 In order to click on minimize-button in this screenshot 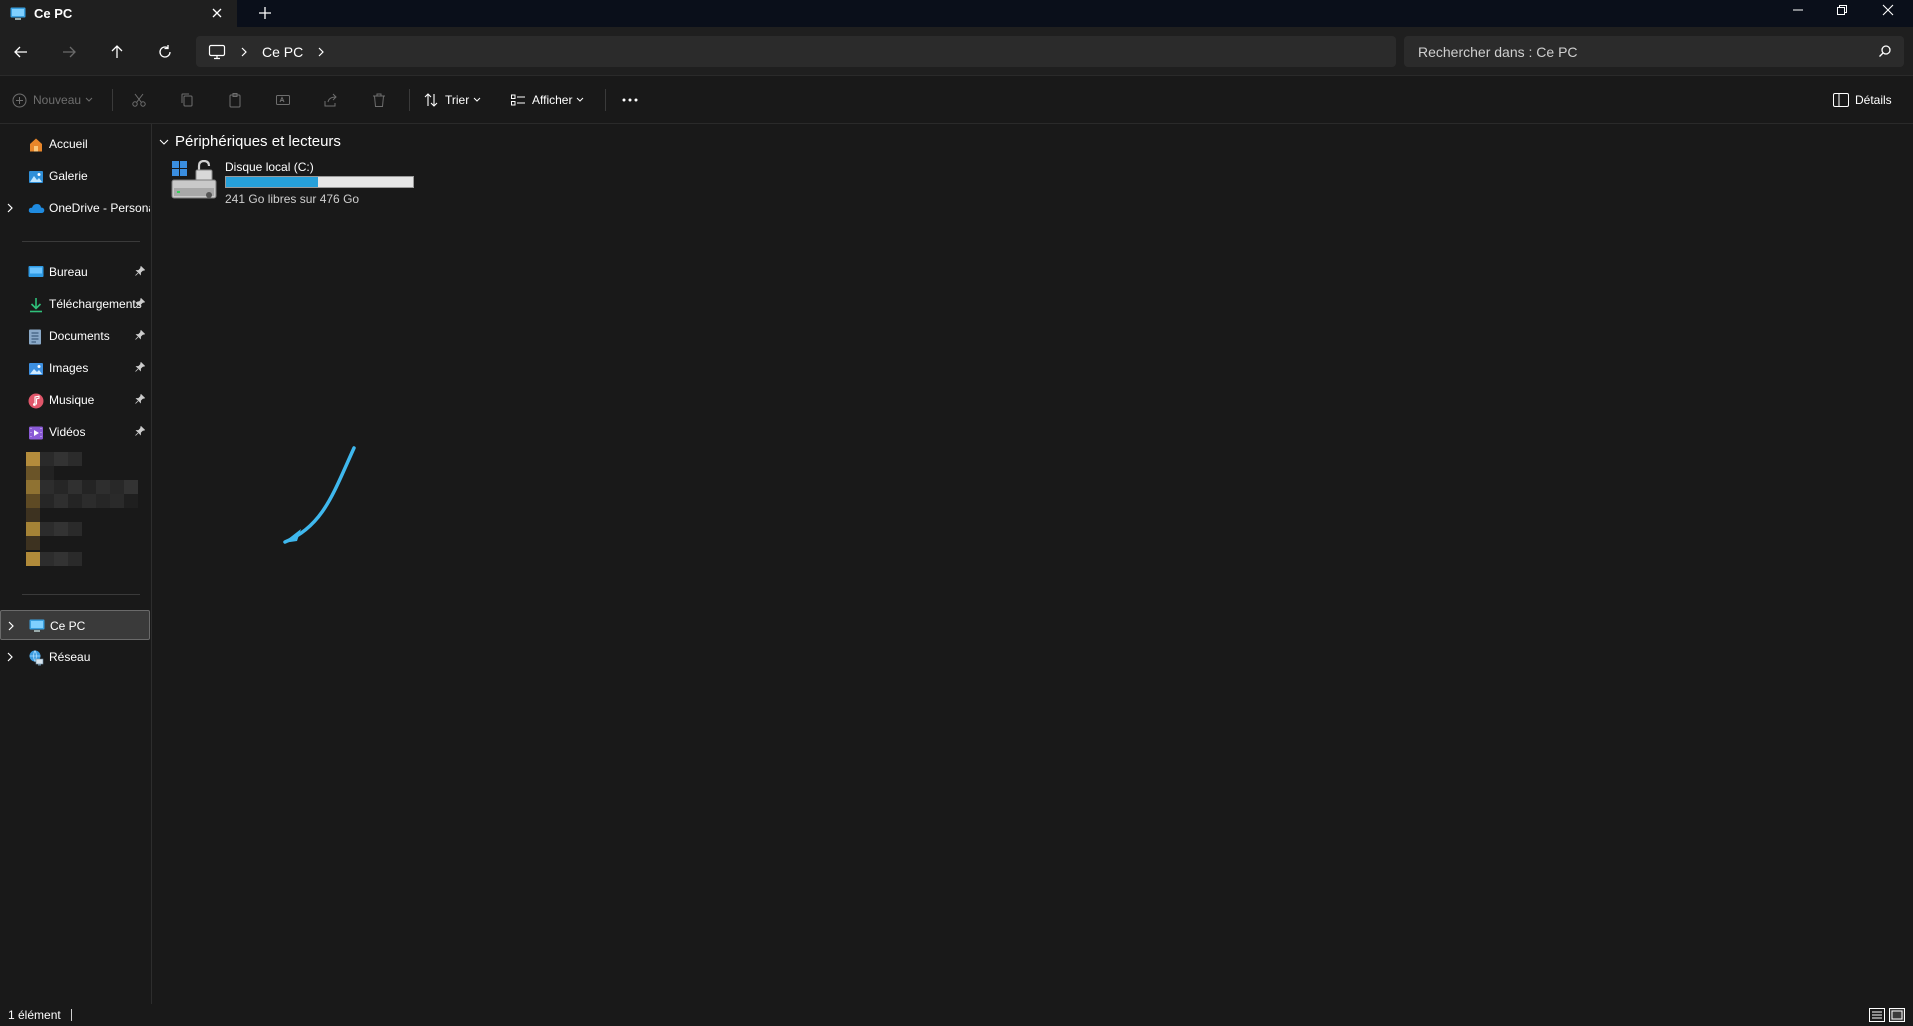, I will do `click(1798, 10)`.